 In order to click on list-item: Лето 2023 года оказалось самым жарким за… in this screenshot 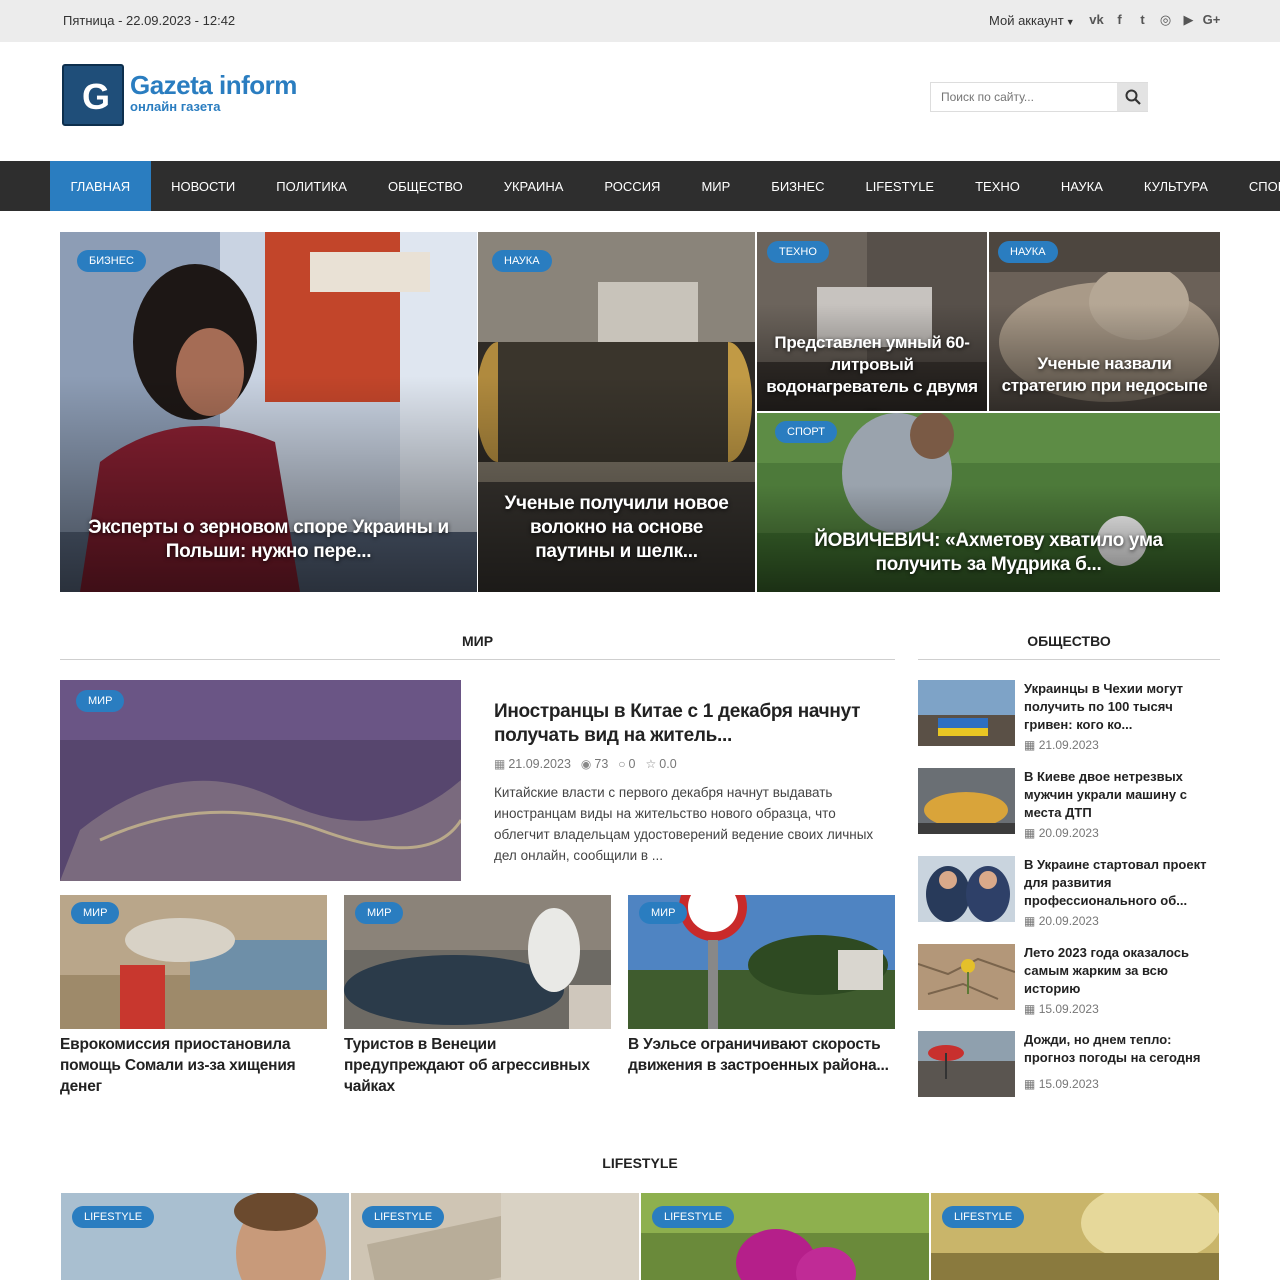, I will do `click(1069, 980)`.